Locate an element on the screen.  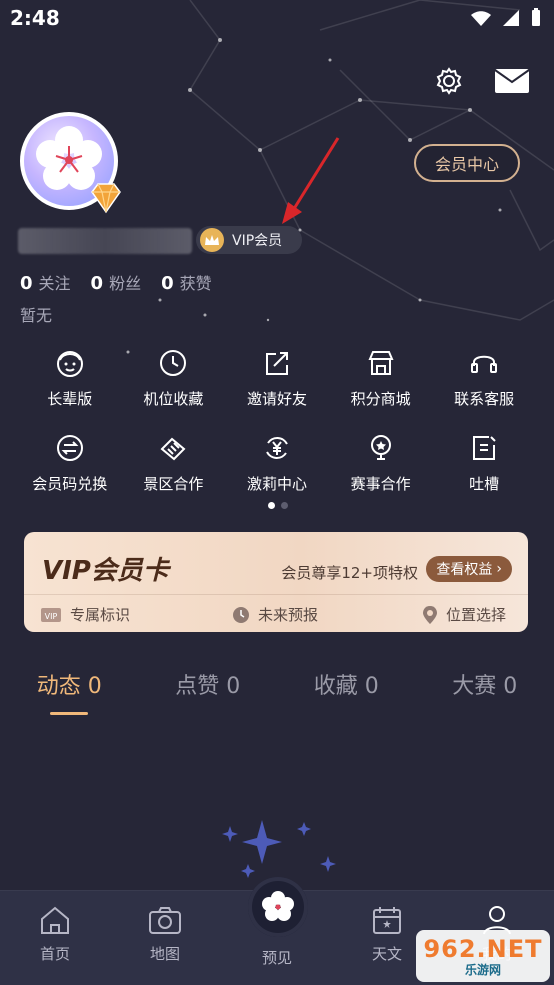
store-icon is located at coordinates (381, 363).